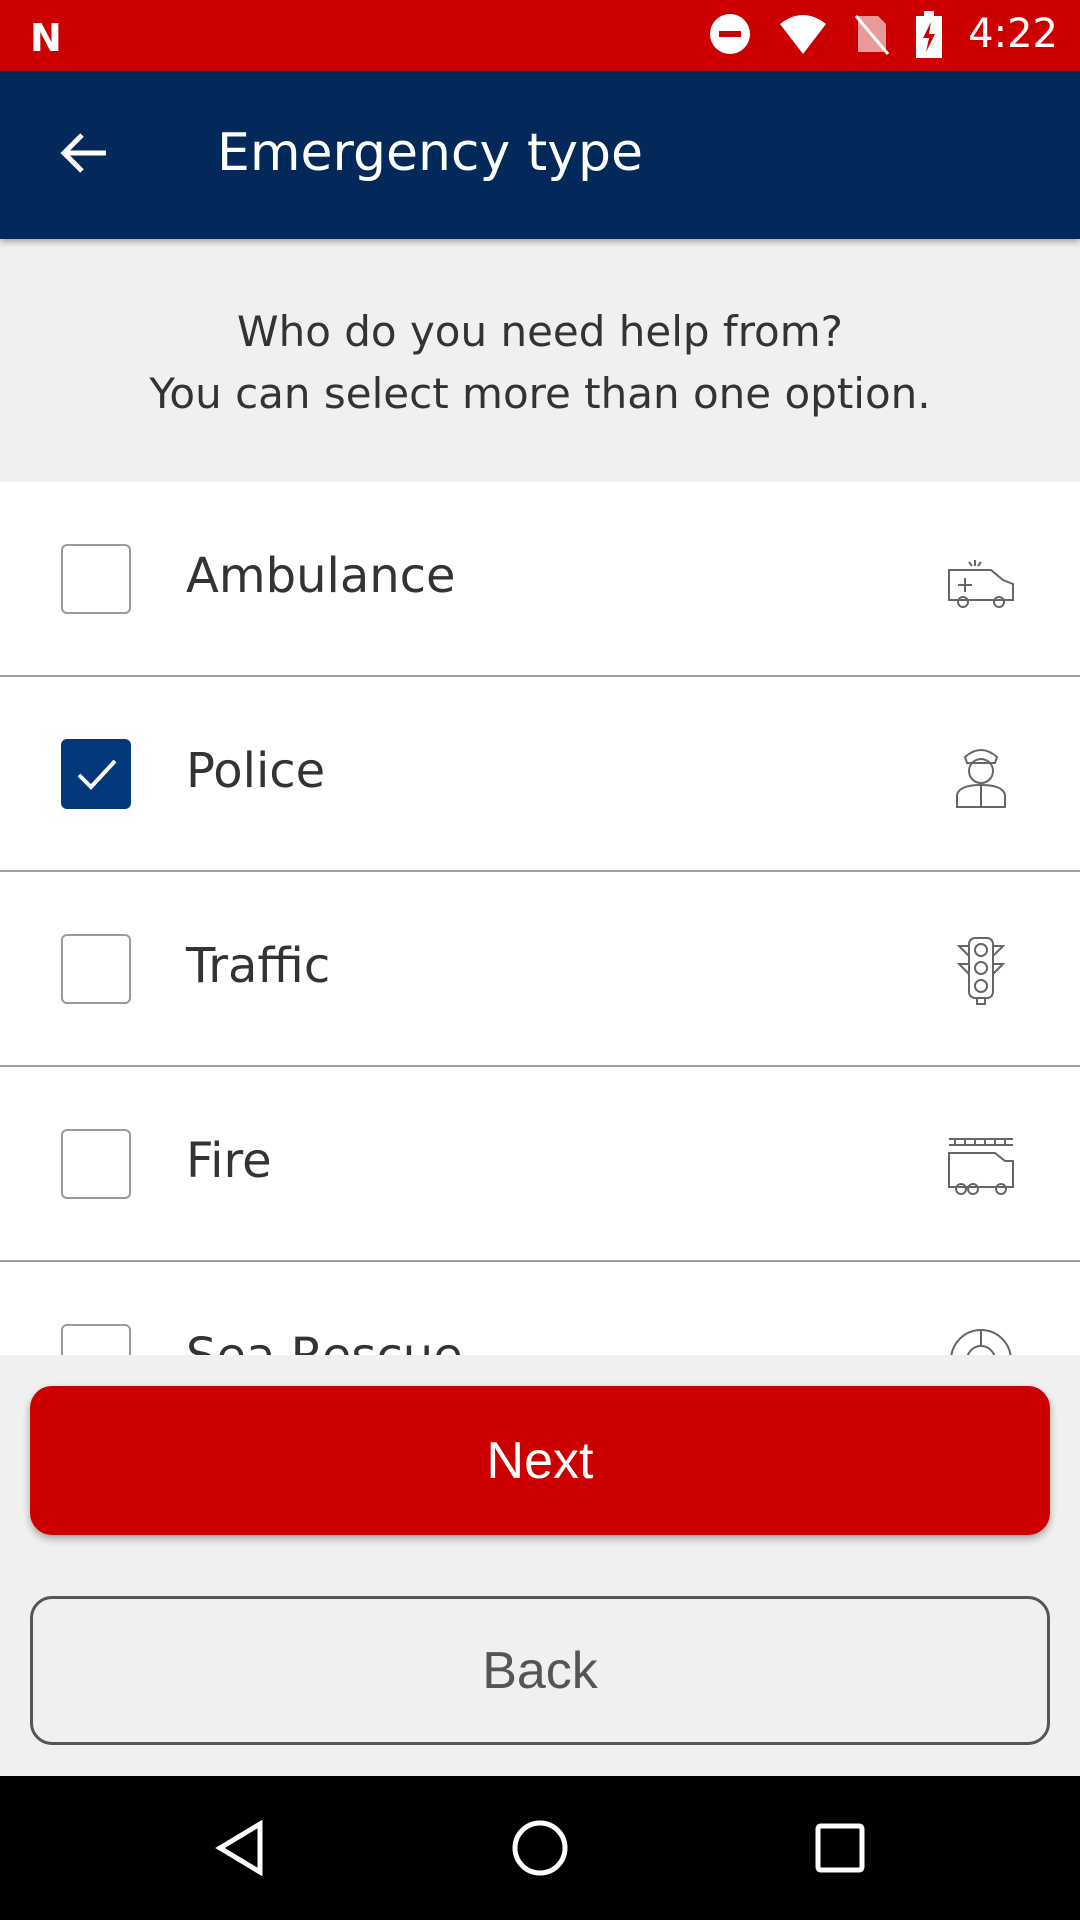 The width and height of the screenshot is (1080, 1920). I want to click on no-sim-icon, so click(872, 35).